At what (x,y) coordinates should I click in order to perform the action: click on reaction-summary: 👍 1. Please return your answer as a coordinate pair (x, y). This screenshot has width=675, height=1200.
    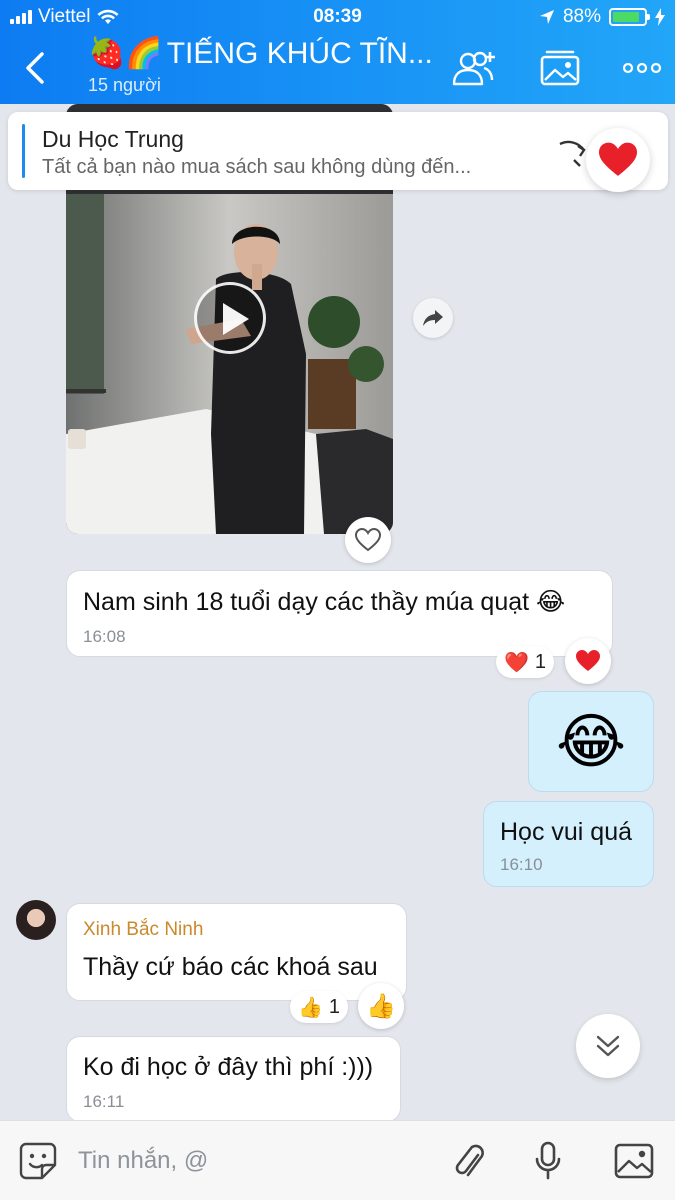
    Looking at the image, I should click on (319, 1007).